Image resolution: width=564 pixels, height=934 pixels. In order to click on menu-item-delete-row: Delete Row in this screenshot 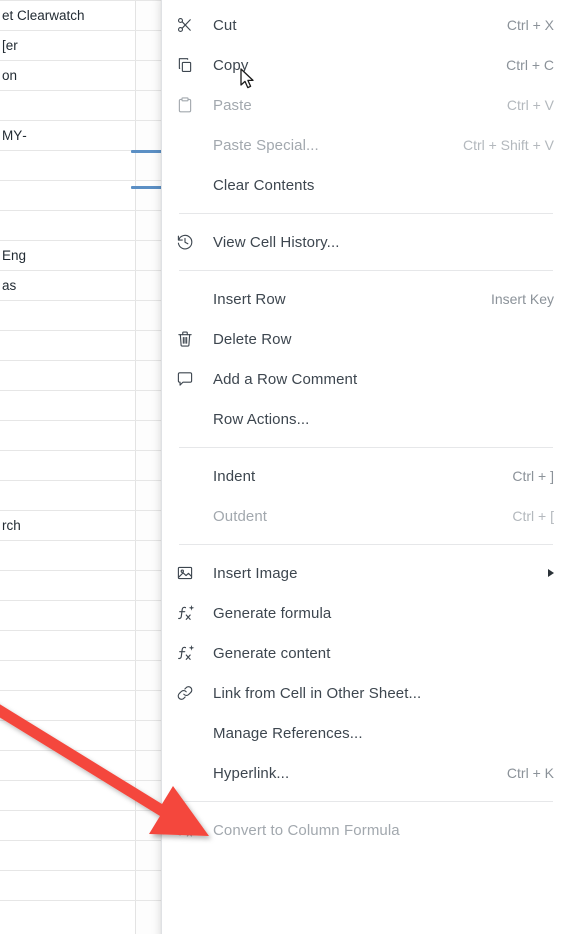, I will do `click(363, 339)`.